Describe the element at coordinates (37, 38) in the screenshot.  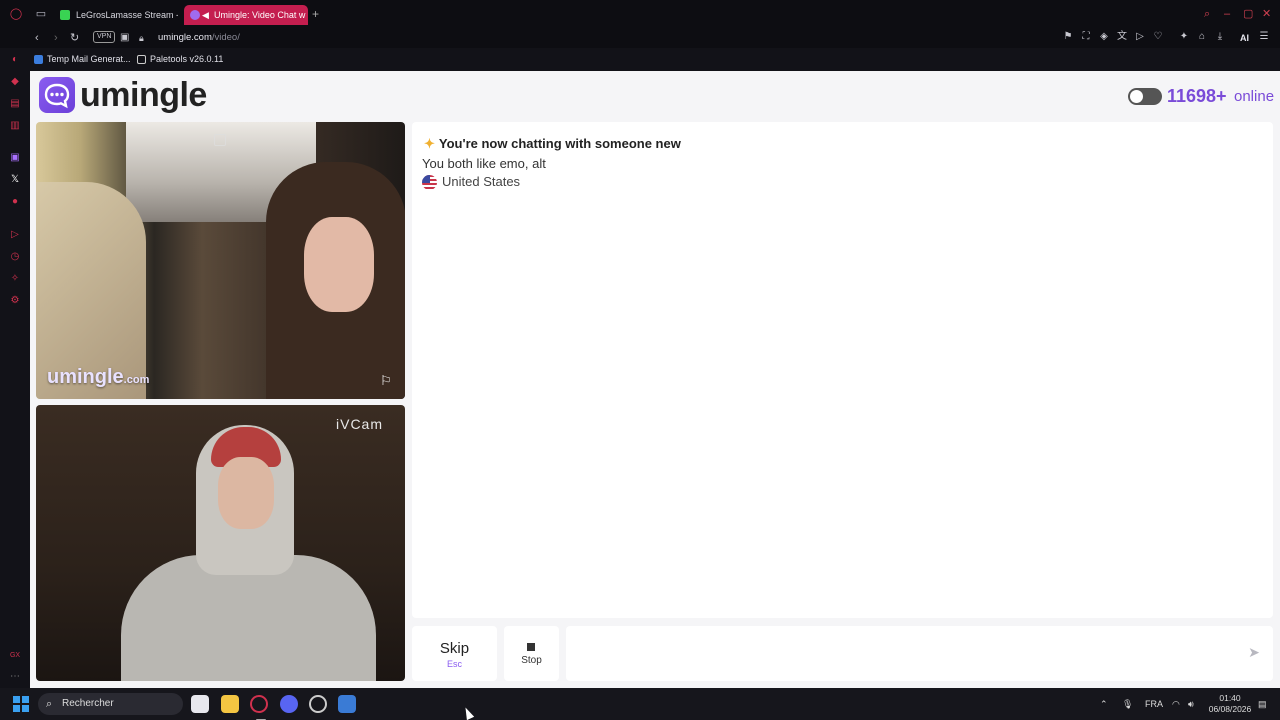
I see `back-icon: ‹` at that location.